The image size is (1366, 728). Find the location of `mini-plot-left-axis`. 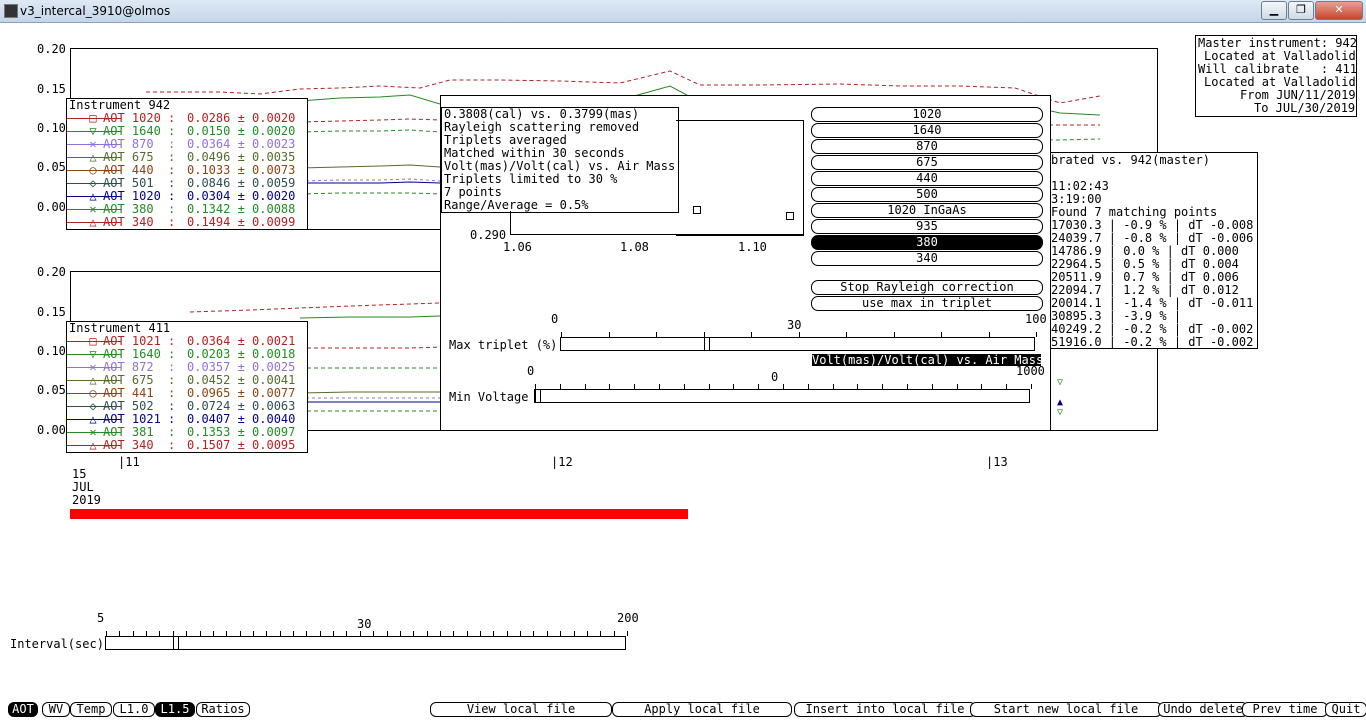

mini-plot-left-axis is located at coordinates (510, 223).